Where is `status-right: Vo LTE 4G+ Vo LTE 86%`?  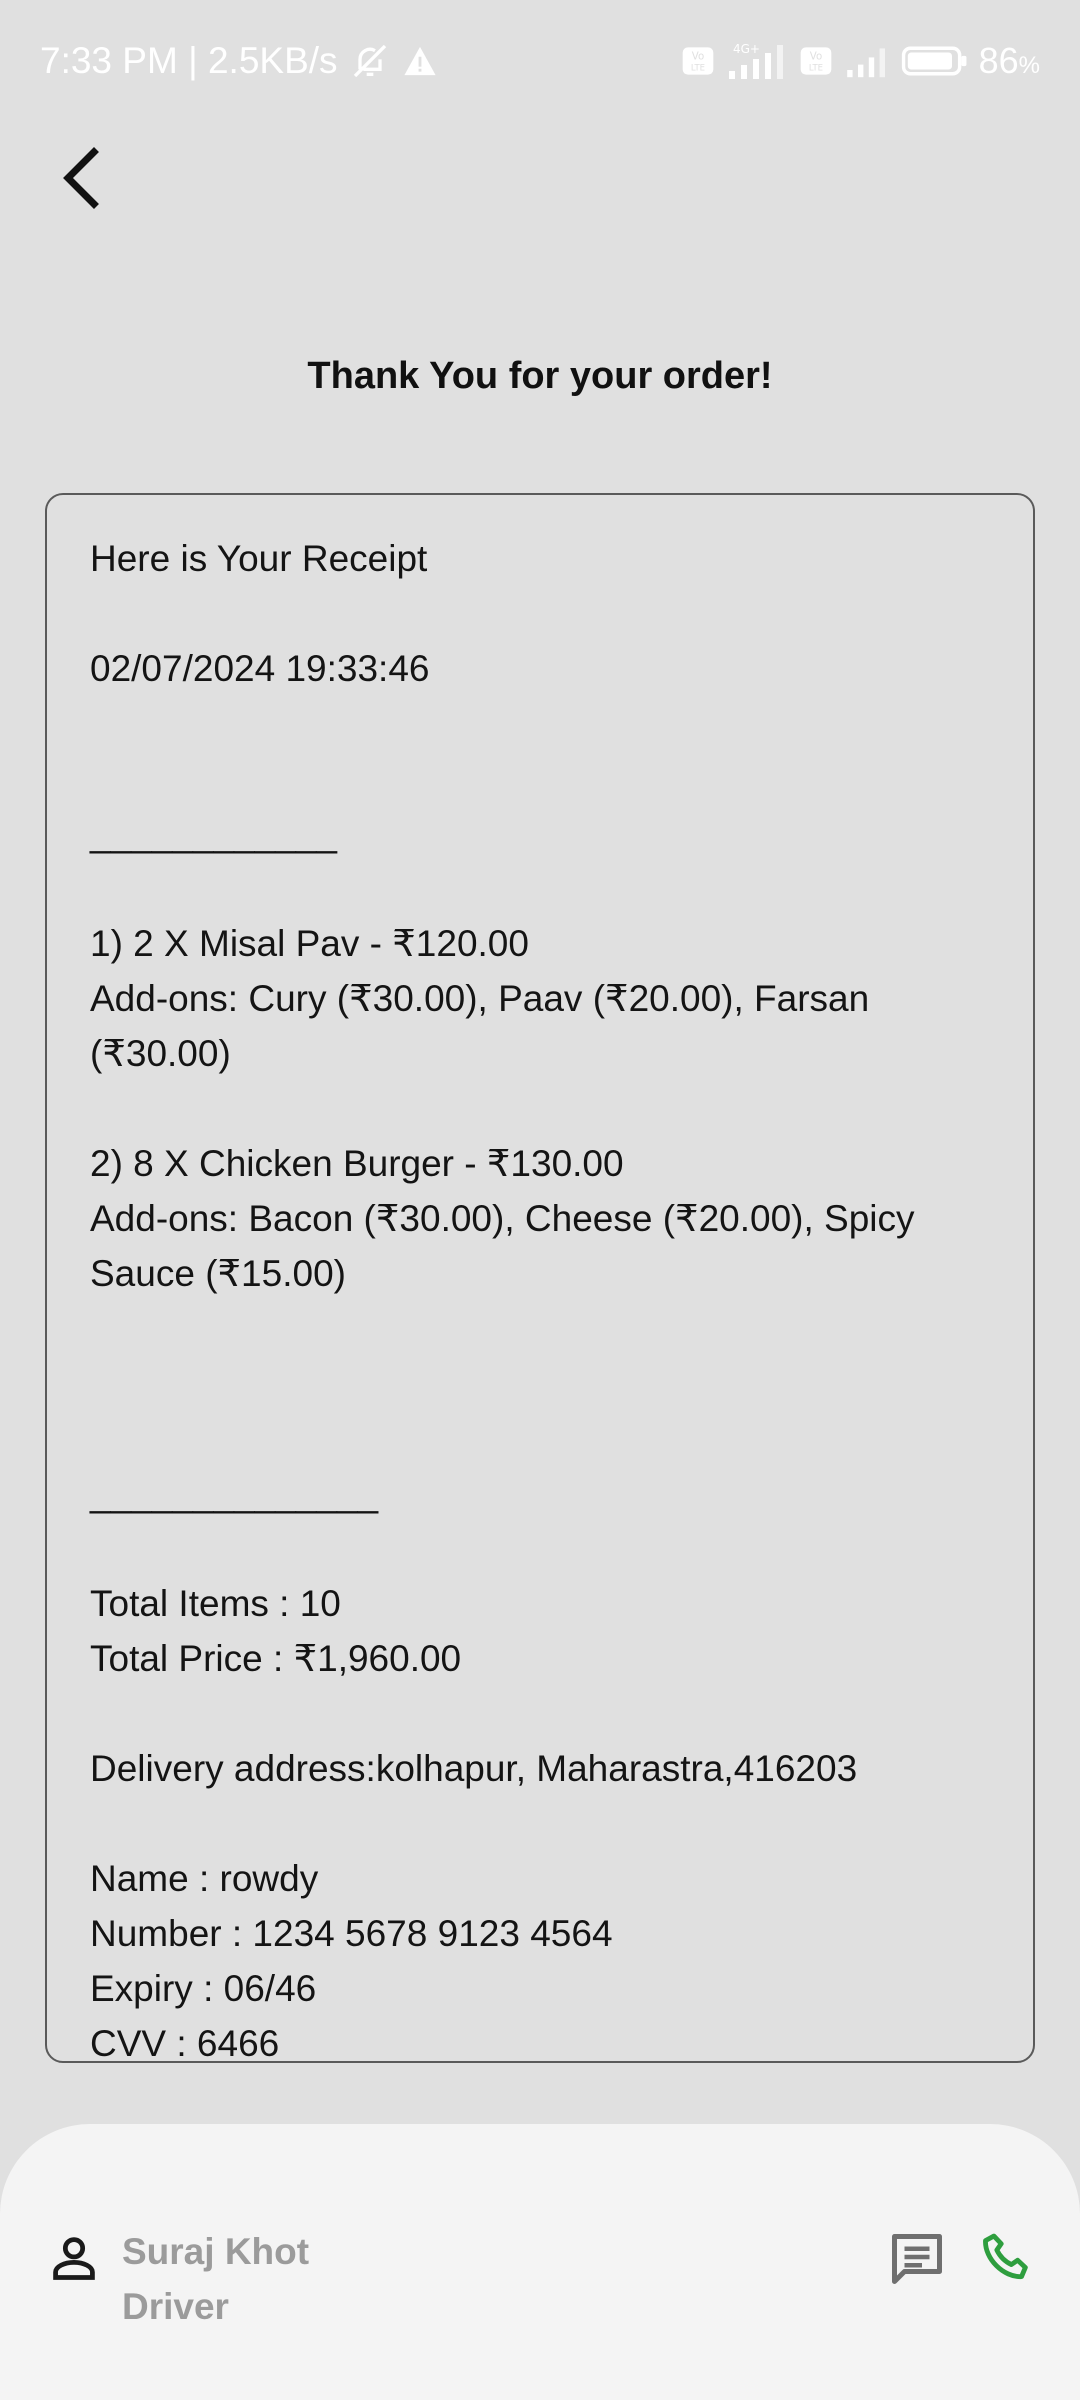 status-right: Vo LTE 4G+ Vo LTE 86% is located at coordinates (860, 61).